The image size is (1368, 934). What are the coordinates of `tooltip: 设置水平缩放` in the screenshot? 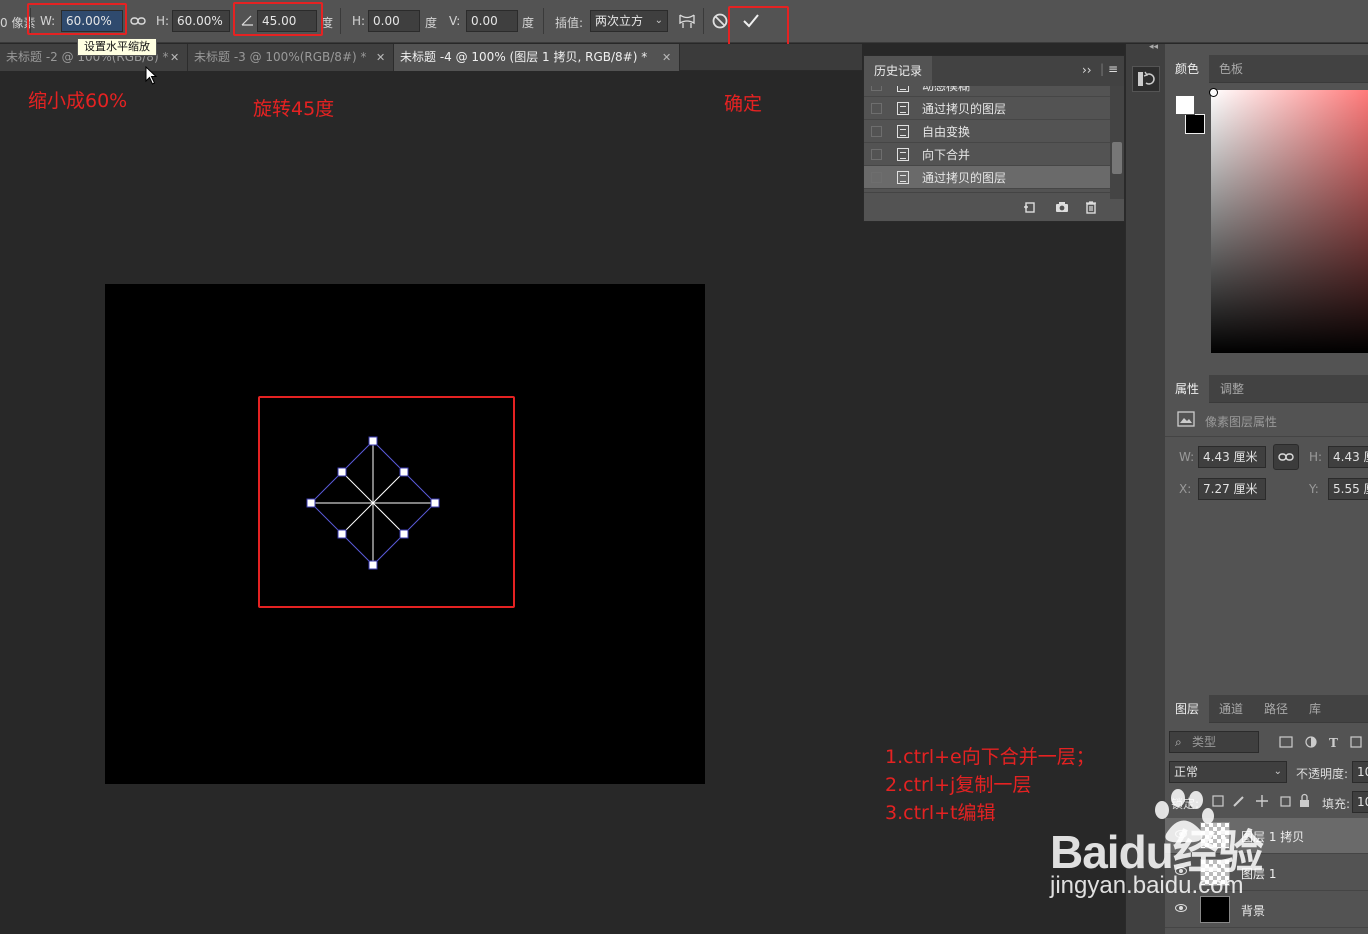 It's located at (117, 47).